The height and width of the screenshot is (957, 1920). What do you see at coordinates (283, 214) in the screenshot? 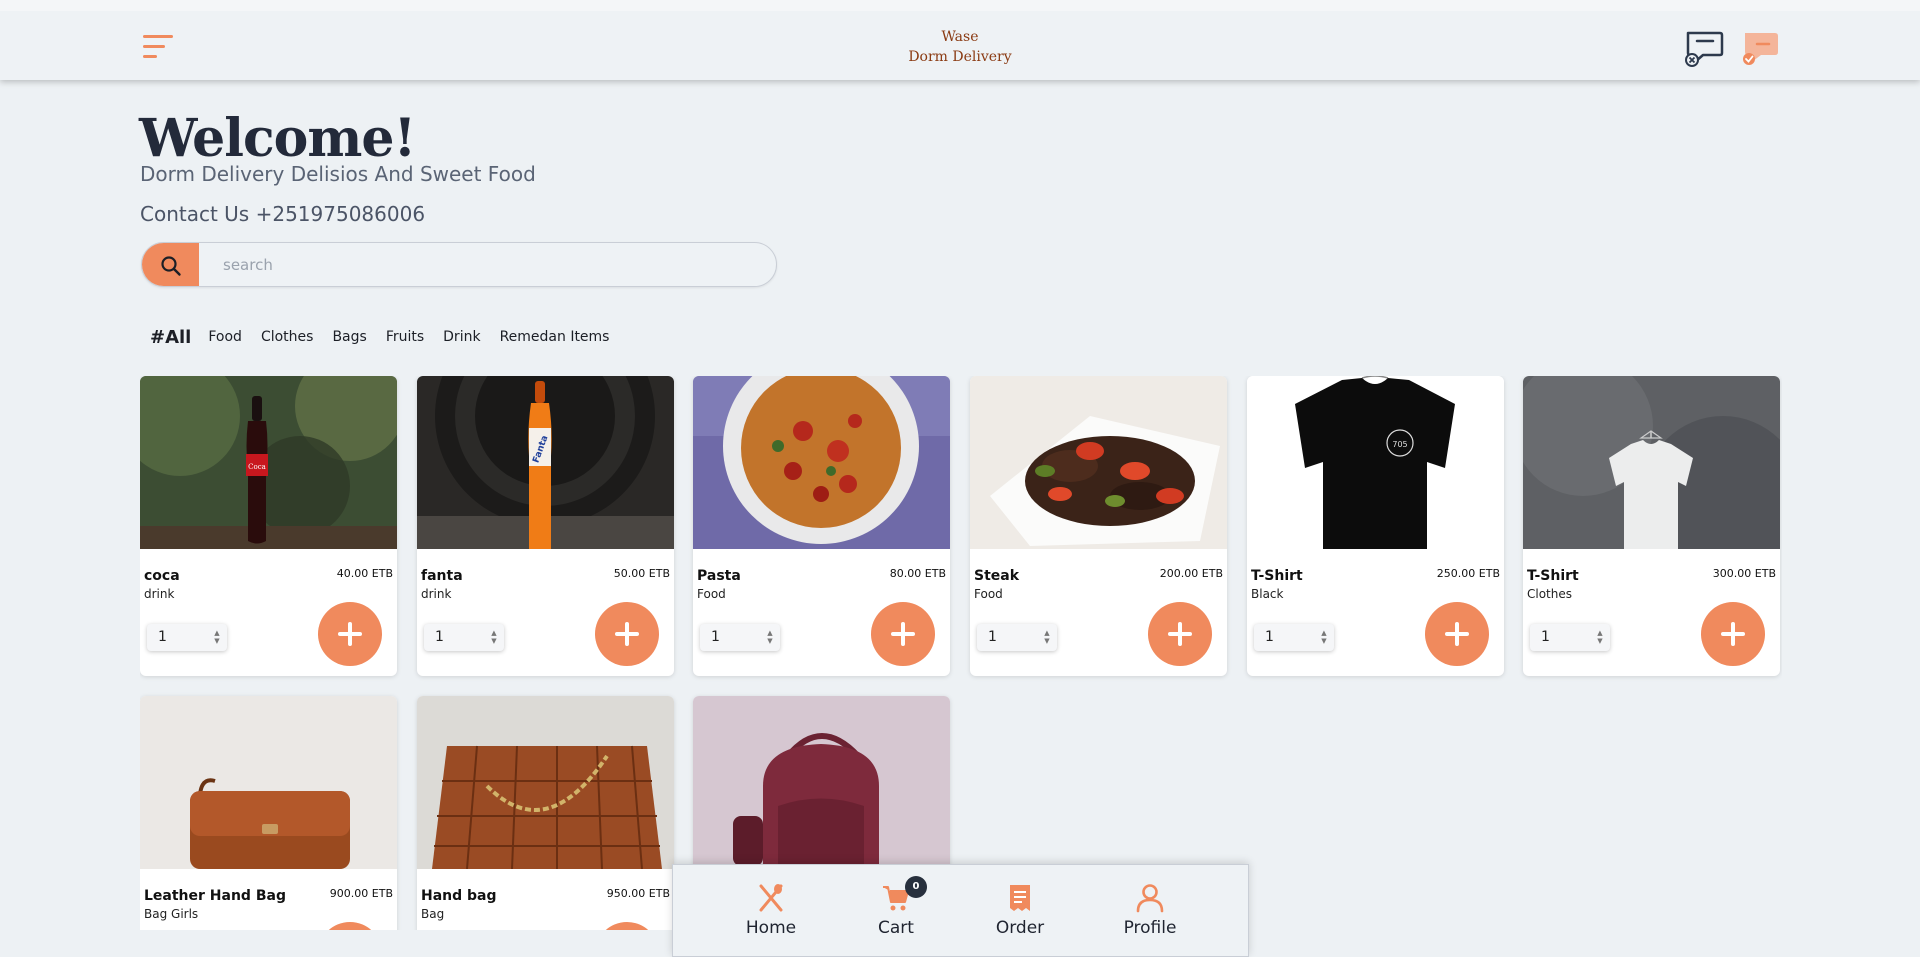
I see `contact-info: Contact Us +251975086006` at bounding box center [283, 214].